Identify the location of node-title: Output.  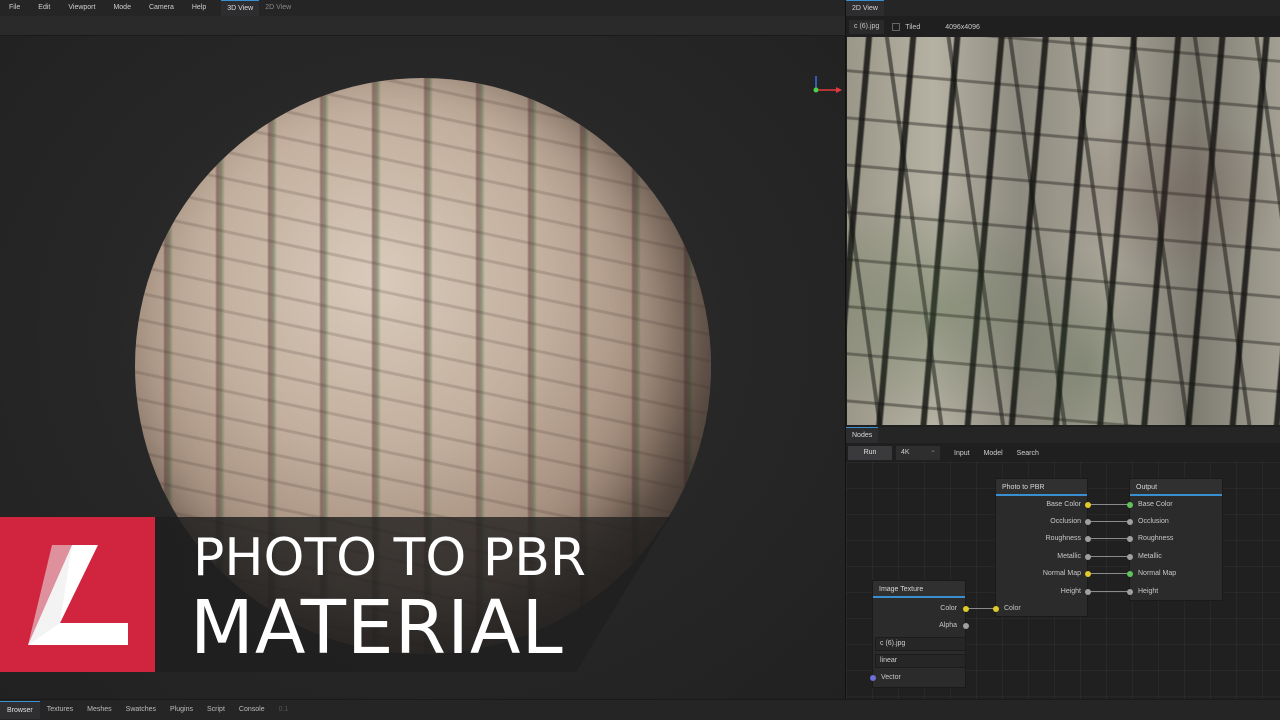
(1176, 487).